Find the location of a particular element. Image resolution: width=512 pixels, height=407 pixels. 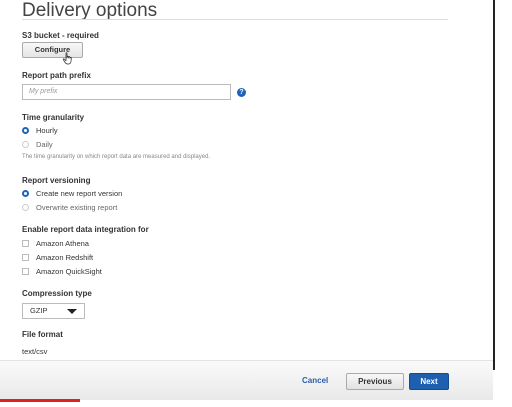

checkbox-label: Amazon Athena is located at coordinates (62, 243).